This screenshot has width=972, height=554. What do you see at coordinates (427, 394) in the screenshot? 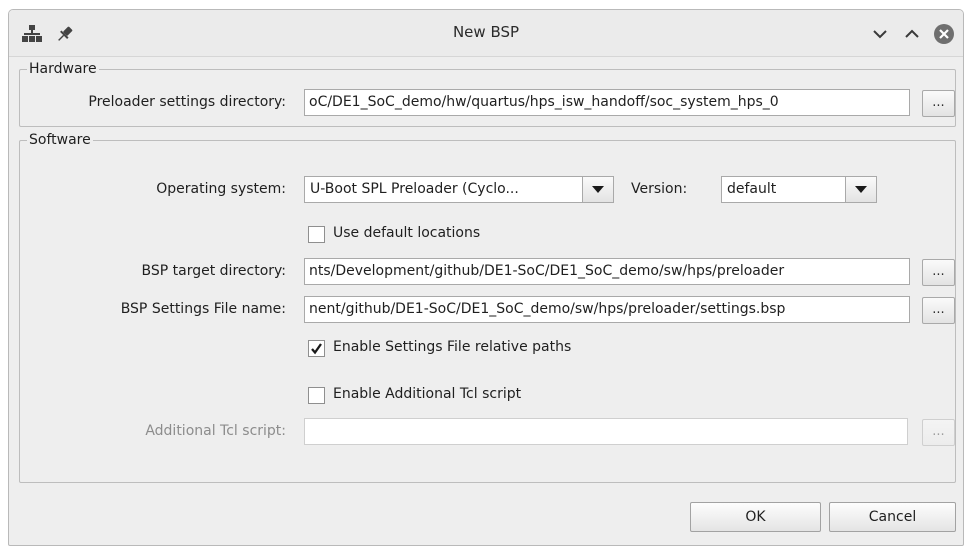
I see `enable-tcl-script-label: Enable Additional Tcl script` at bounding box center [427, 394].